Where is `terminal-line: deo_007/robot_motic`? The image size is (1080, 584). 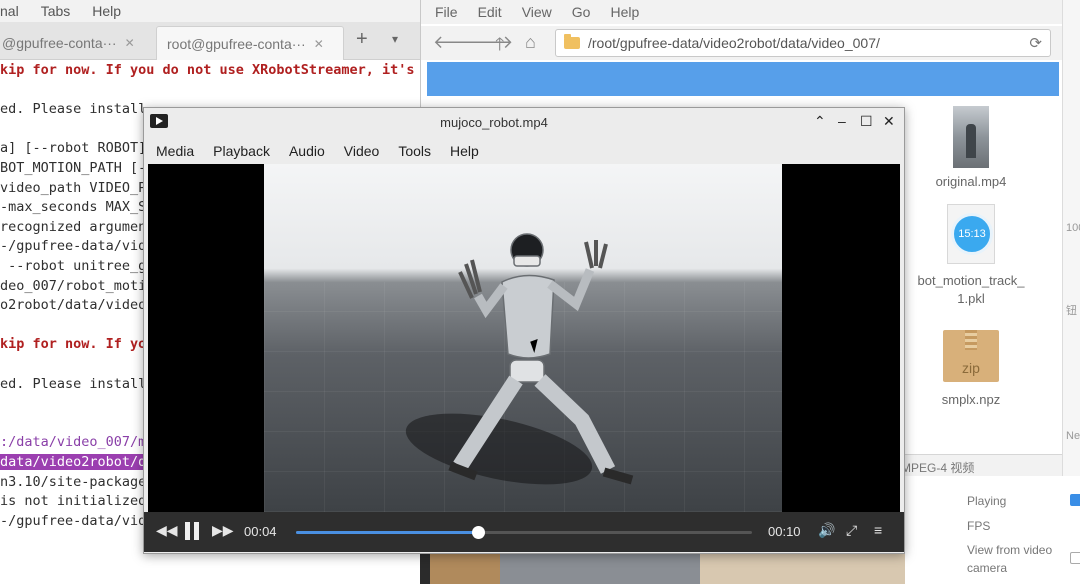 terminal-line: deo_007/robot_motic is located at coordinates (77, 285).